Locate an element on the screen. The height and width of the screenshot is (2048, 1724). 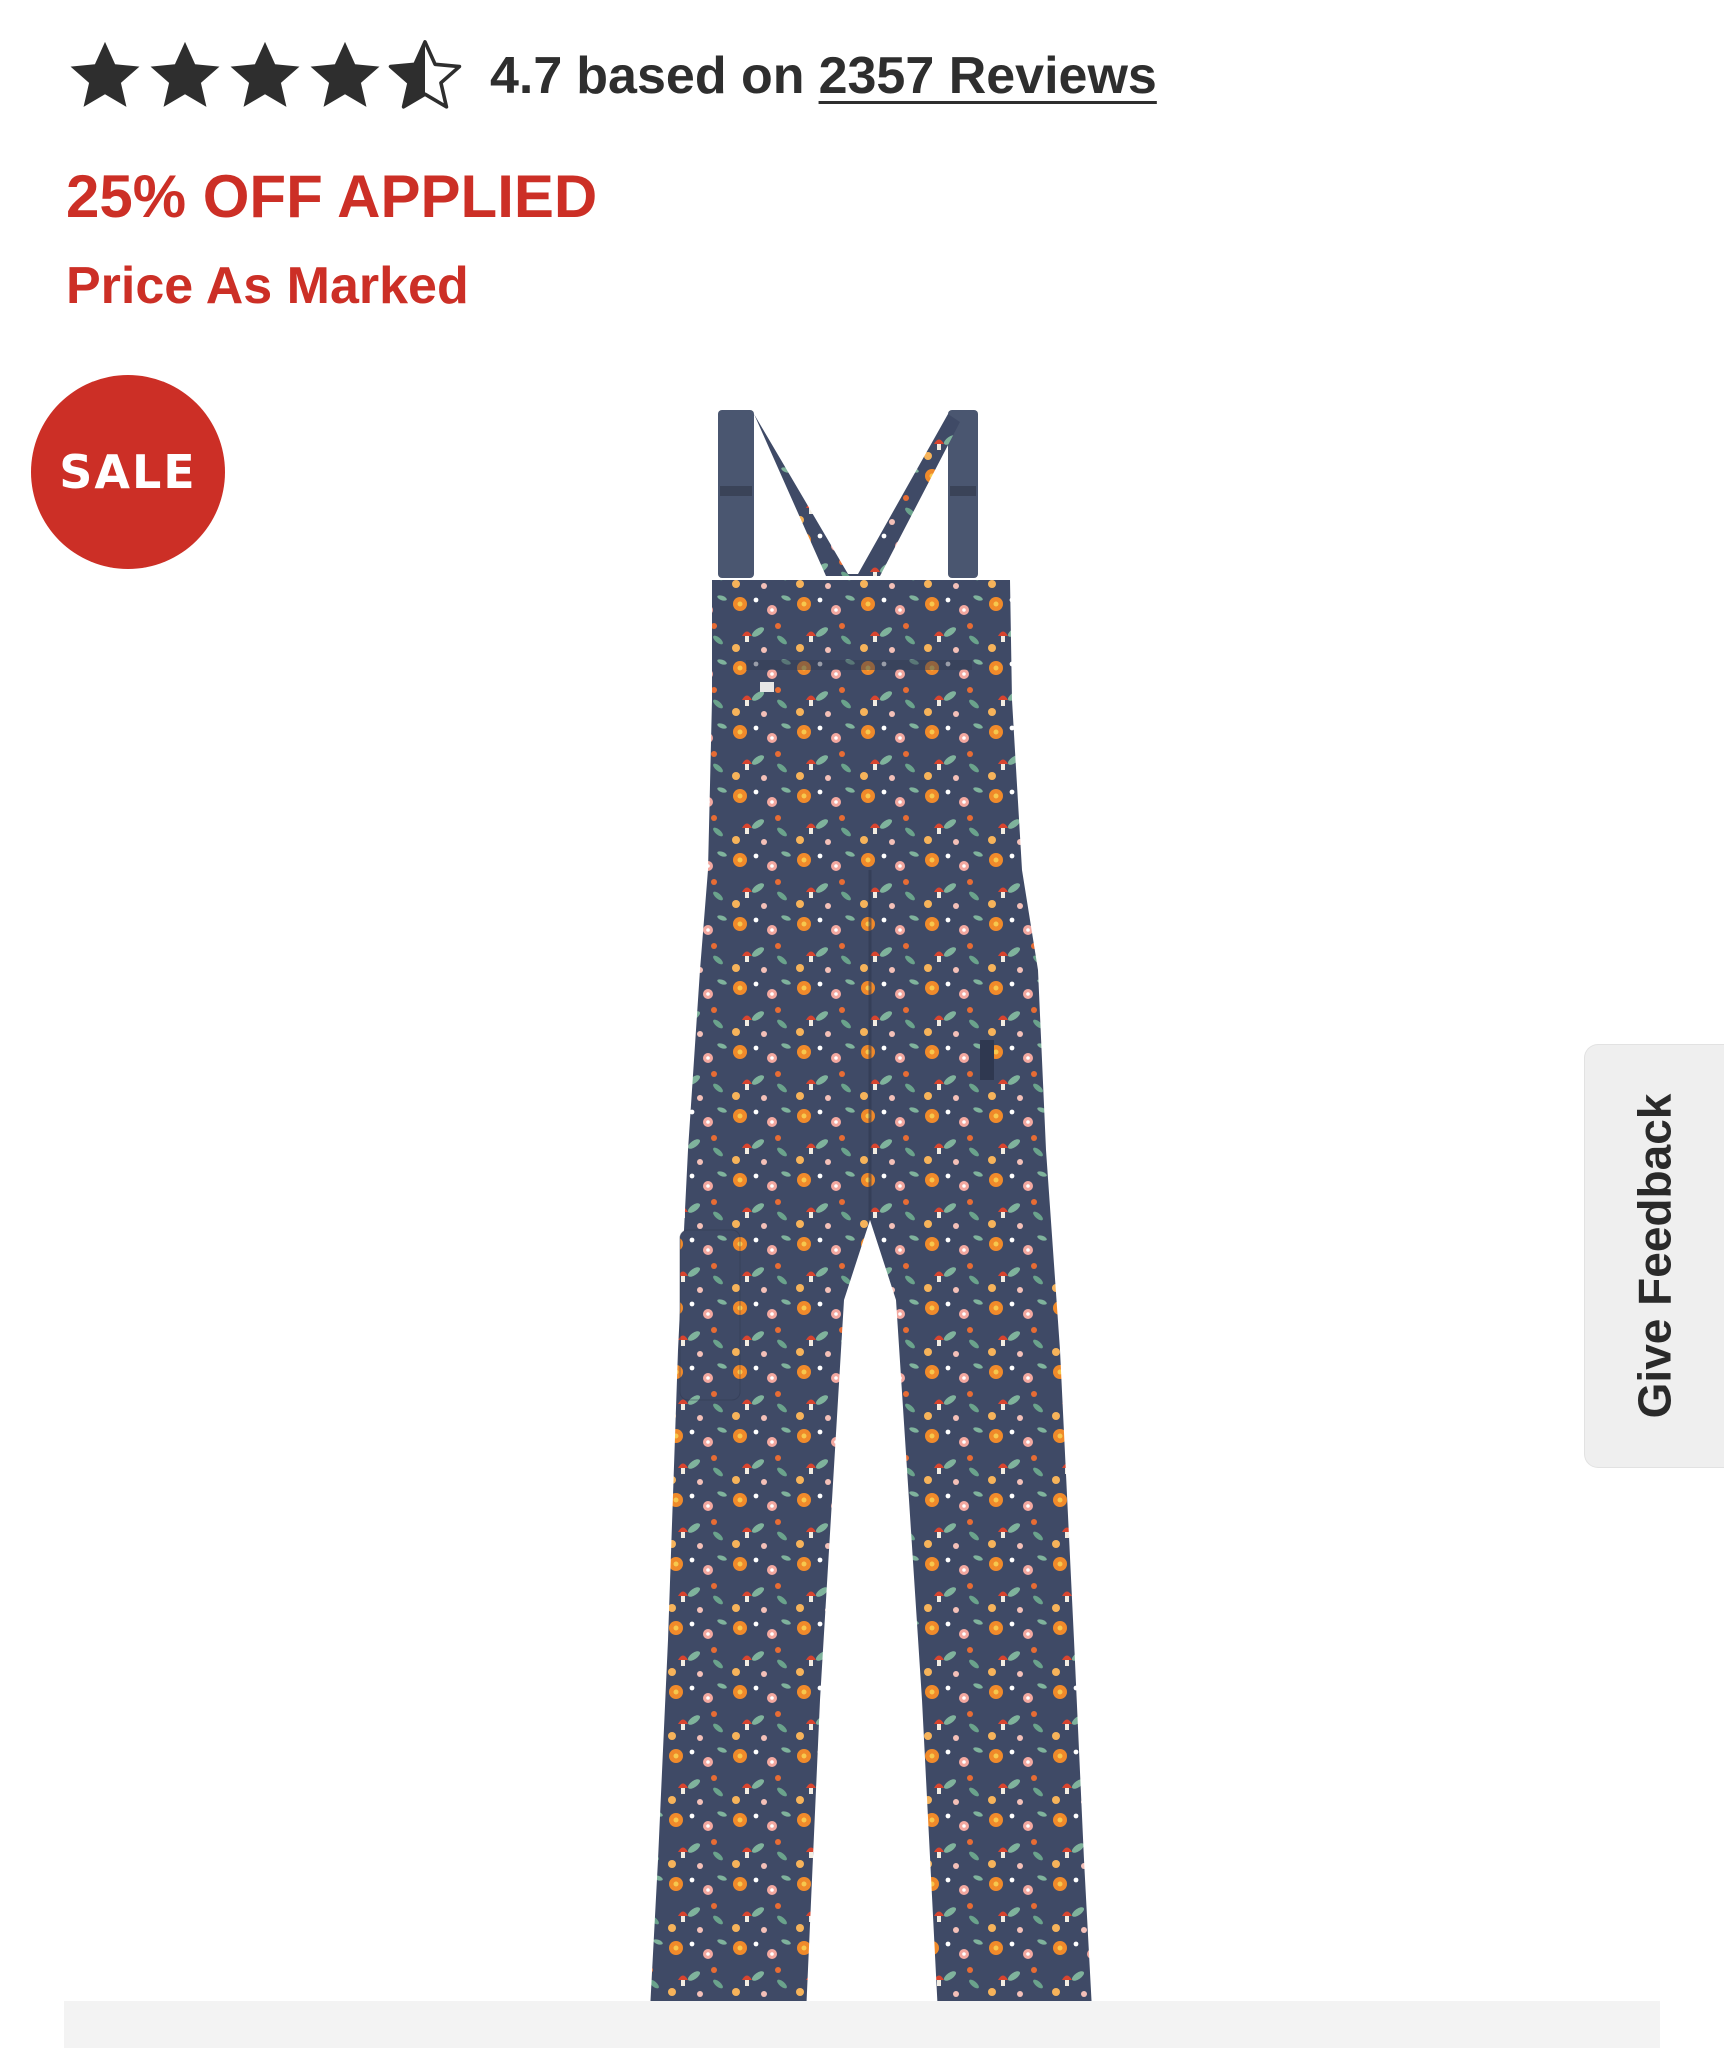
star-half-icon is located at coordinates (425, 74).